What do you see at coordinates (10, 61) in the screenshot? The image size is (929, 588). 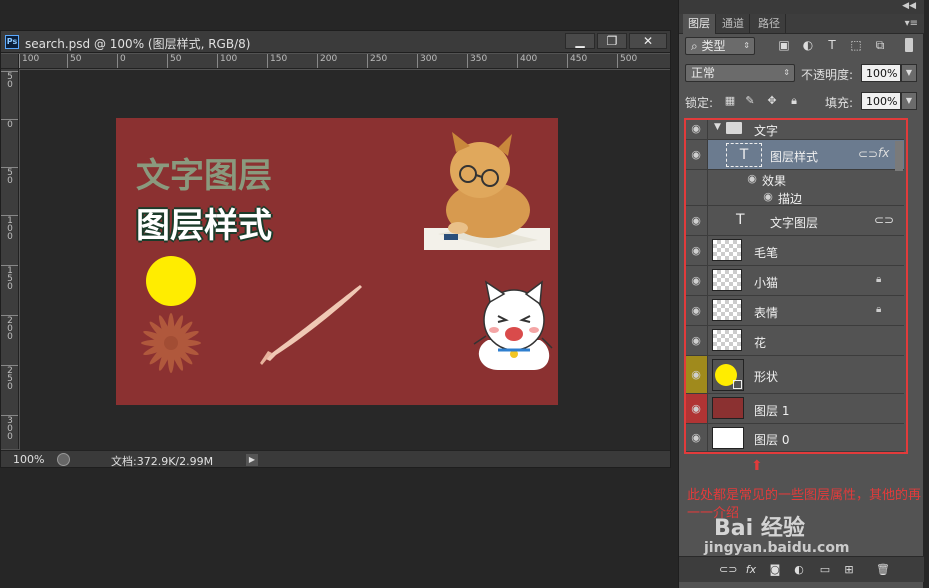 I see `ruler-corner` at bounding box center [10, 61].